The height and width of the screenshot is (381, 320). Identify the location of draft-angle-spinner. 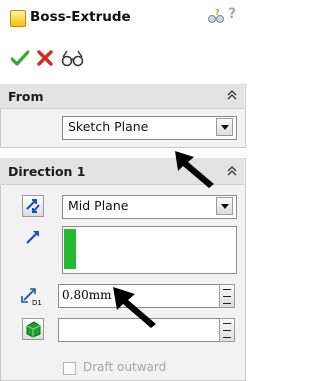
(227, 330).